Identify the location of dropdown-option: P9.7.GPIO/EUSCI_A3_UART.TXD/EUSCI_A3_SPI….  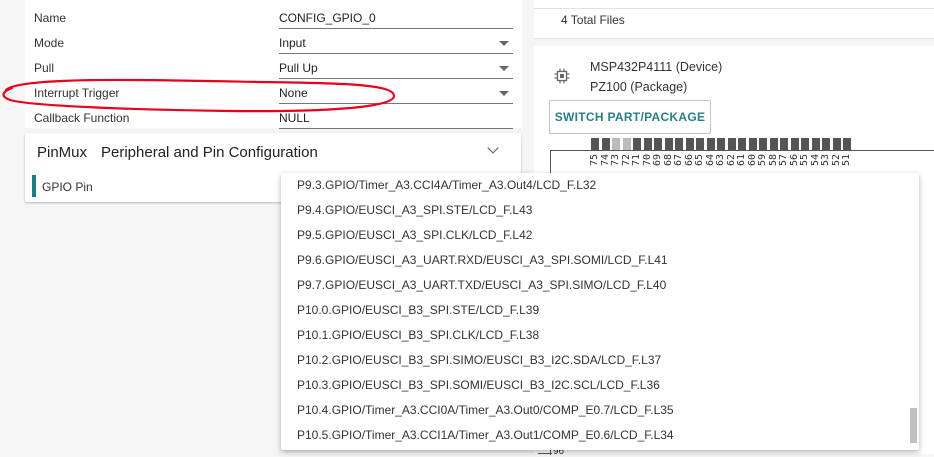
(595, 285).